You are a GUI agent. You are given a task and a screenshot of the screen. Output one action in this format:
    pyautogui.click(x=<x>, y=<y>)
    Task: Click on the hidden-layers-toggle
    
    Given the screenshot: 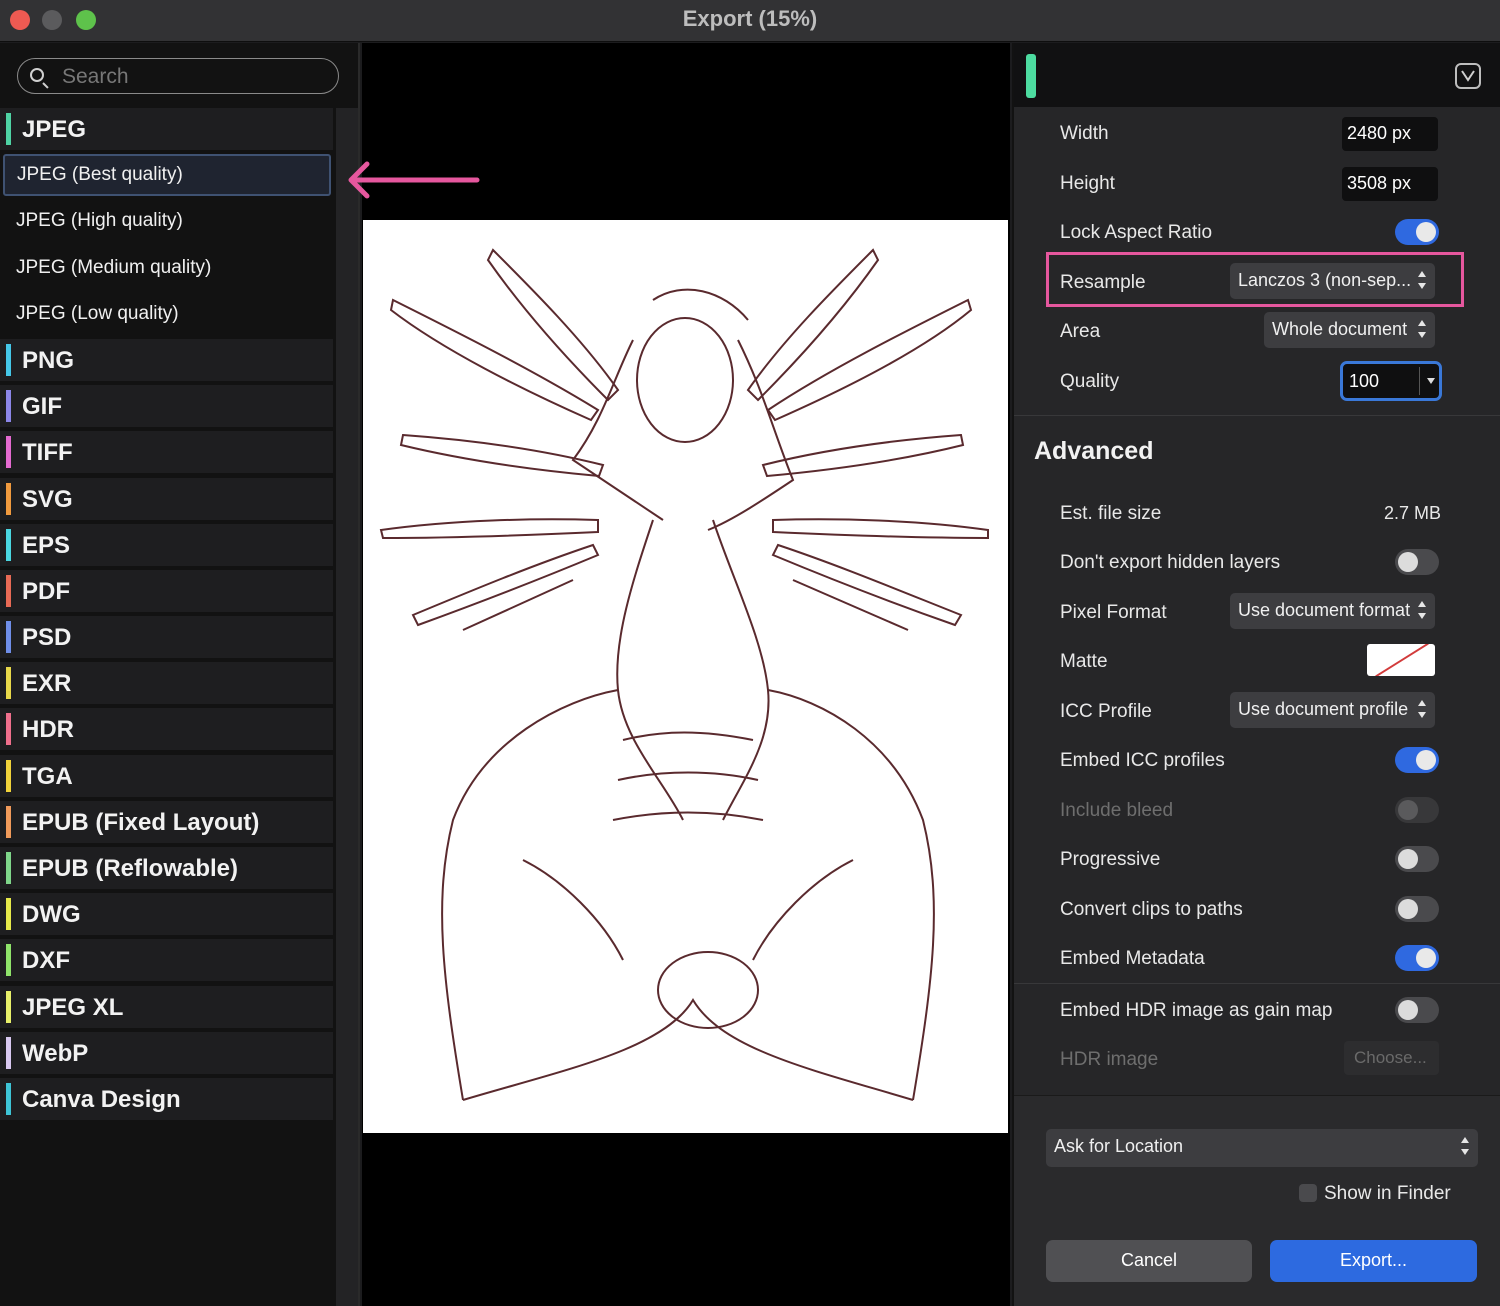 What is the action you would take?
    pyautogui.click(x=1417, y=562)
    